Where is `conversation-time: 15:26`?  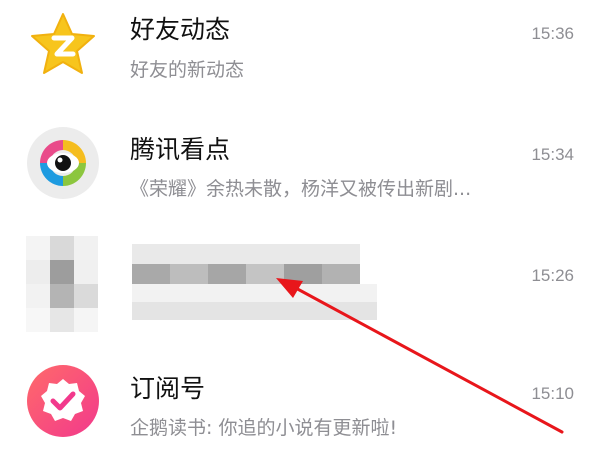
conversation-time: 15:26 is located at coordinates (552, 275).